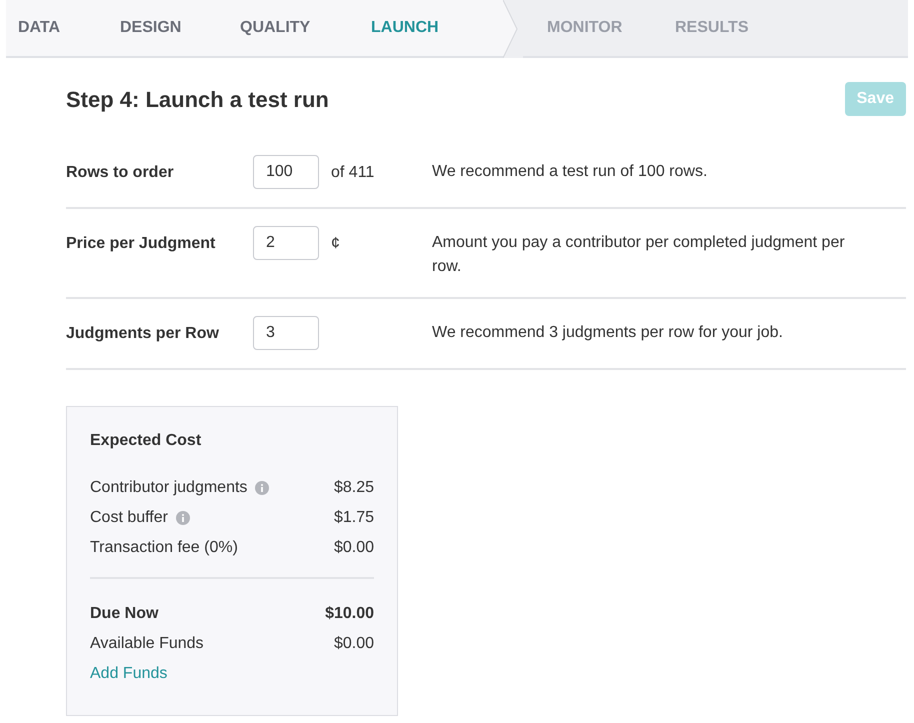 Image resolution: width=914 pixels, height=723 pixels. What do you see at coordinates (286, 333) in the screenshot?
I see `number-field: 3` at bounding box center [286, 333].